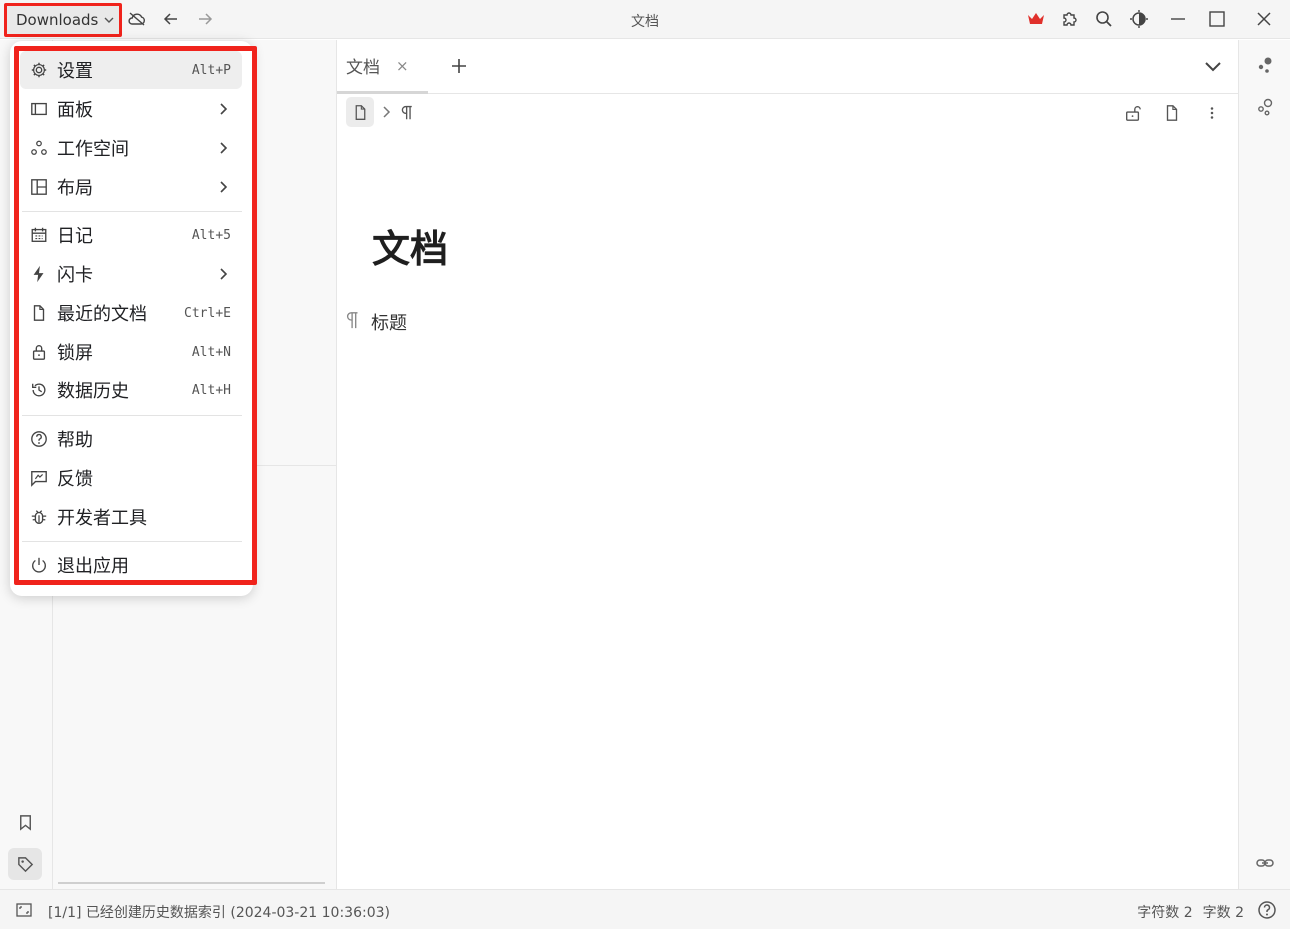 This screenshot has height=929, width=1290. I want to click on theme-icon, so click(1139, 19).